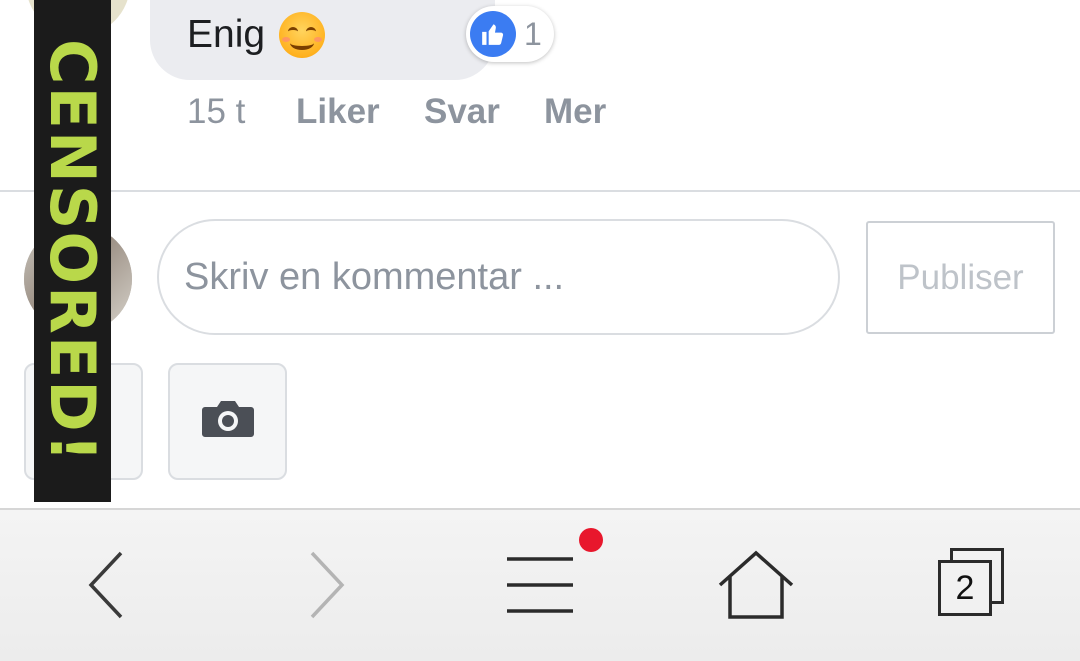 The image size is (1080, 661). What do you see at coordinates (540, 191) in the screenshot?
I see `divider` at bounding box center [540, 191].